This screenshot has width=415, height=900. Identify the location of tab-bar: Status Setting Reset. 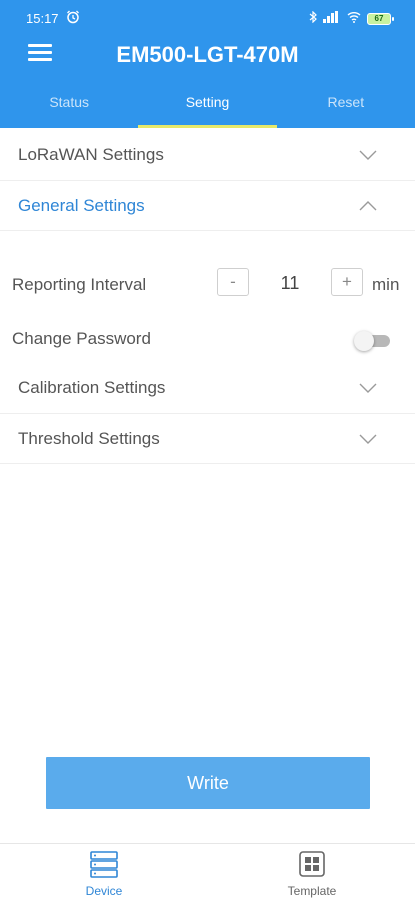
(207, 106).